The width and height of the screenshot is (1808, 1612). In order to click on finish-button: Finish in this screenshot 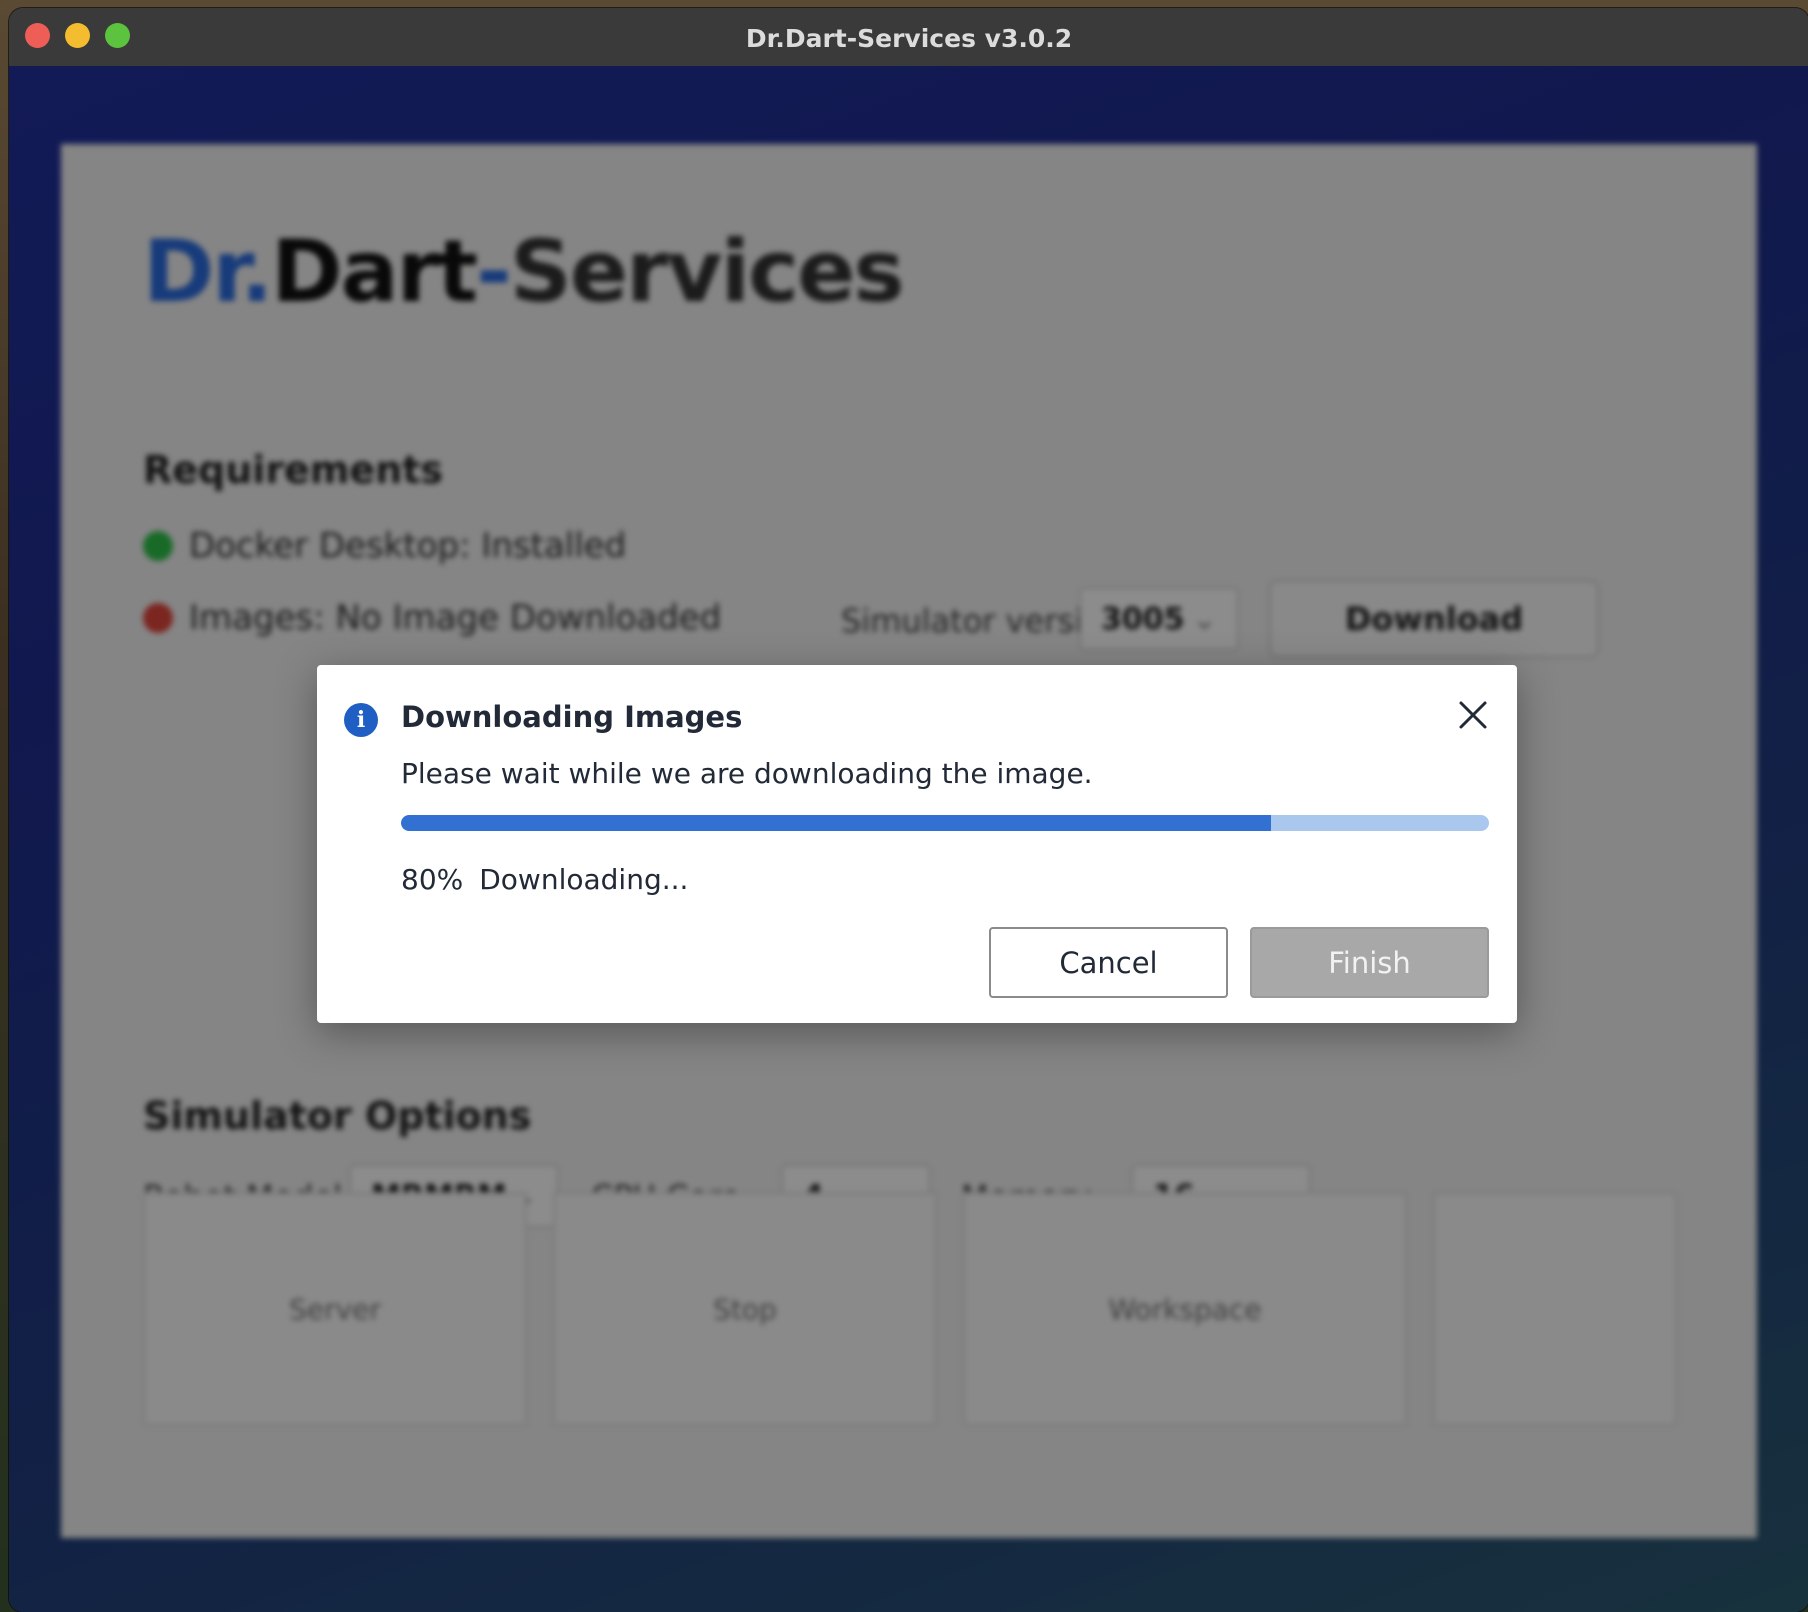, I will do `click(1369, 962)`.